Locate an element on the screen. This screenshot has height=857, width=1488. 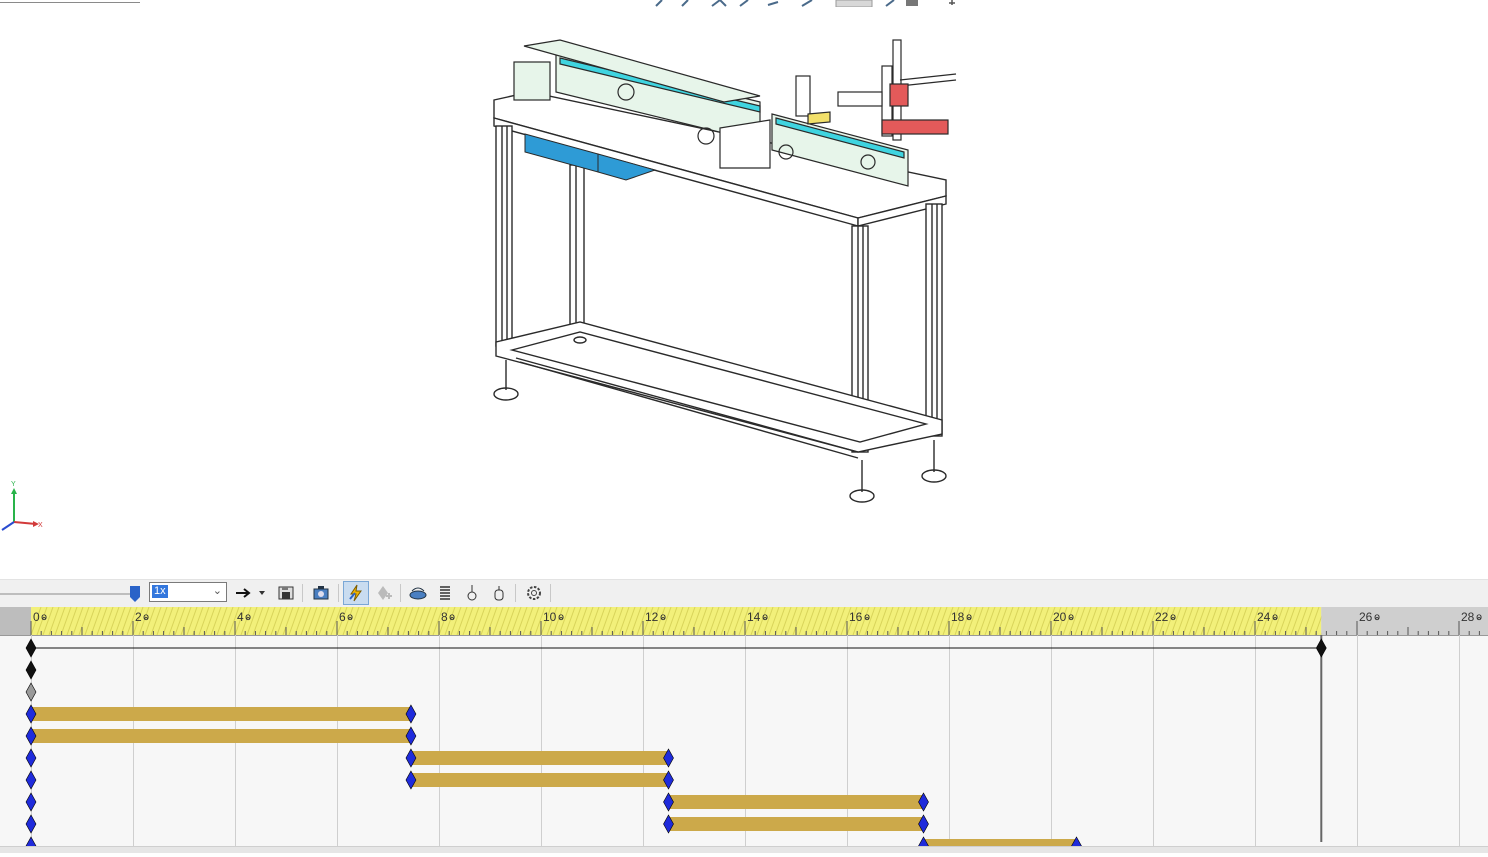
playback-mode-icon is located at coordinates (244, 593).